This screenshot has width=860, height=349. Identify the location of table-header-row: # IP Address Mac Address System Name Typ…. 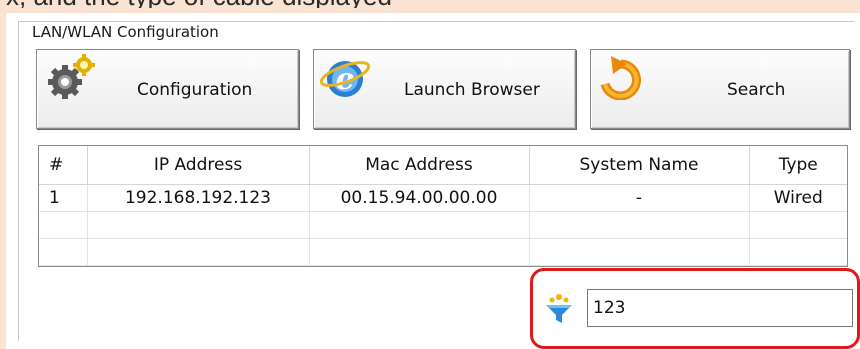
(443, 165).